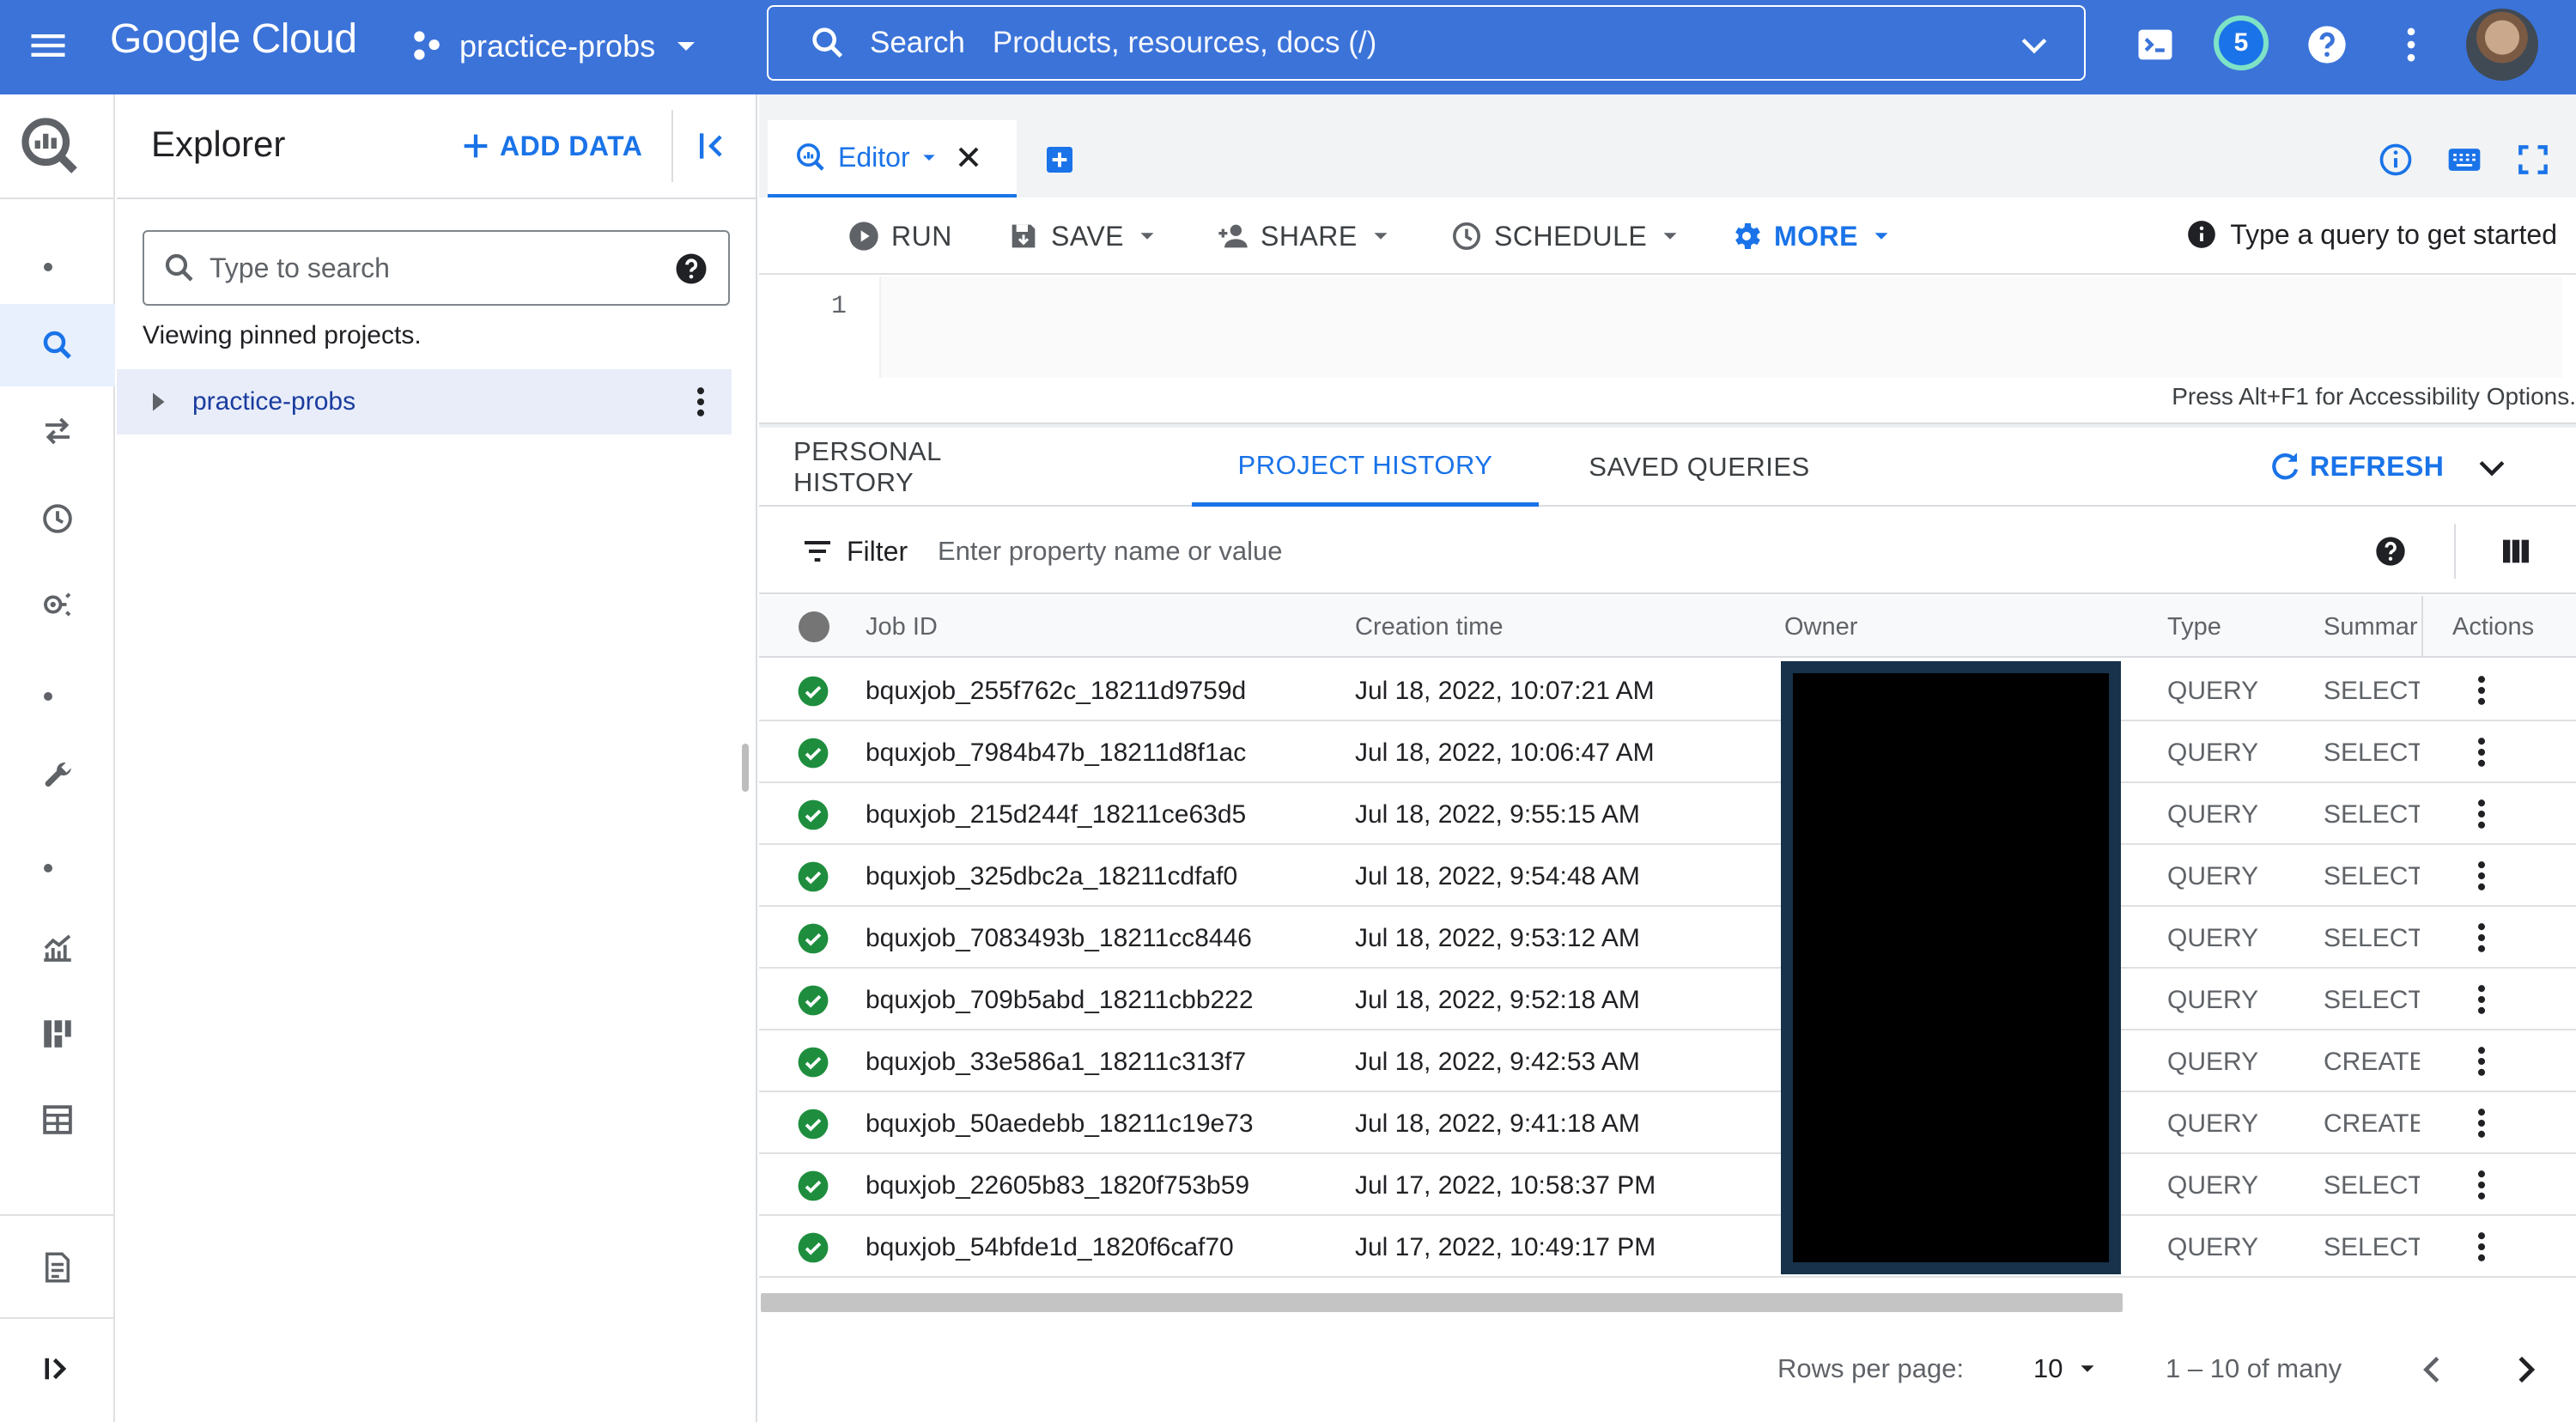  I want to click on play-icon, so click(863, 236).